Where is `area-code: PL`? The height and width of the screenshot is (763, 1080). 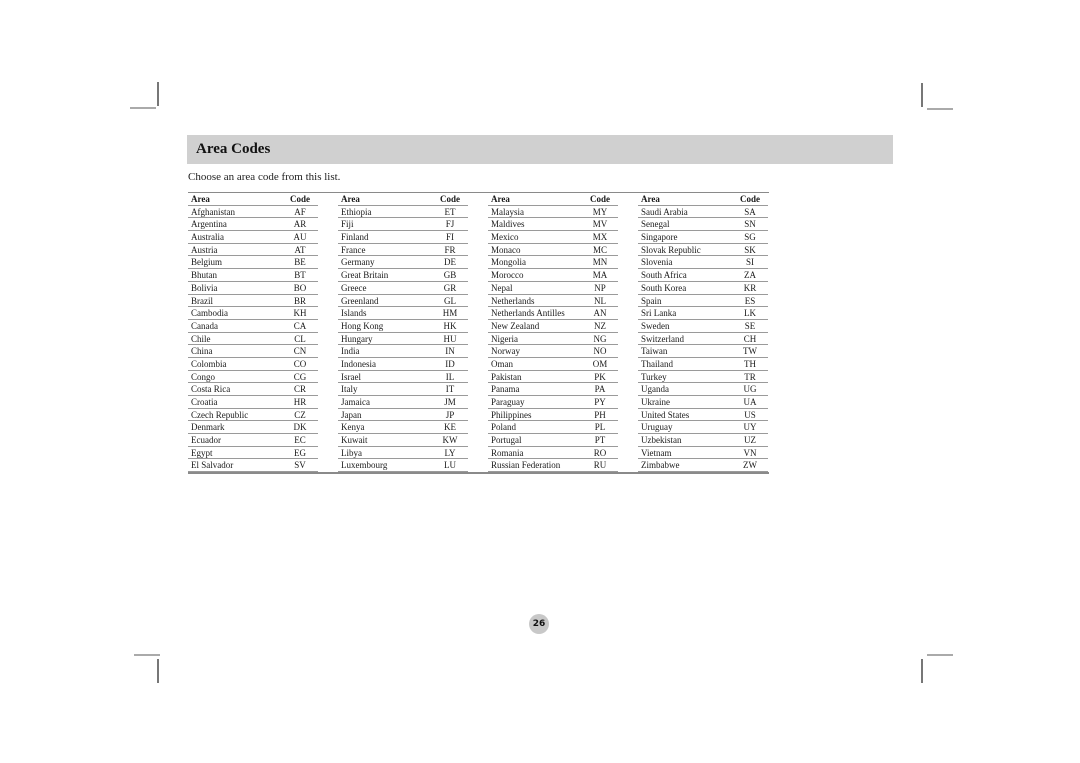 area-code: PL is located at coordinates (600, 427).